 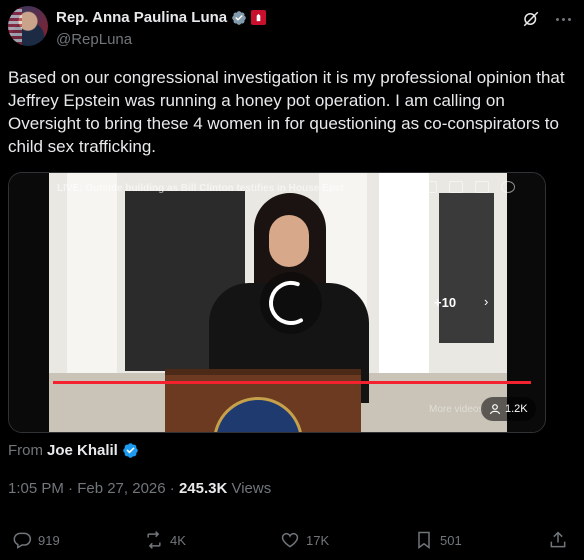 I want to click on post-meta: 1:05 PM · Feb 27, 2026 · 245.3K Views, so click(x=139, y=488).